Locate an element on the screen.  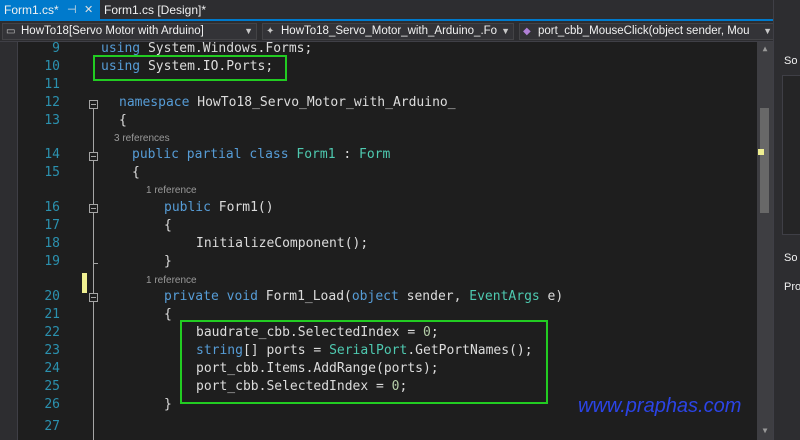
line-number: 21 is located at coordinates (52, 314).